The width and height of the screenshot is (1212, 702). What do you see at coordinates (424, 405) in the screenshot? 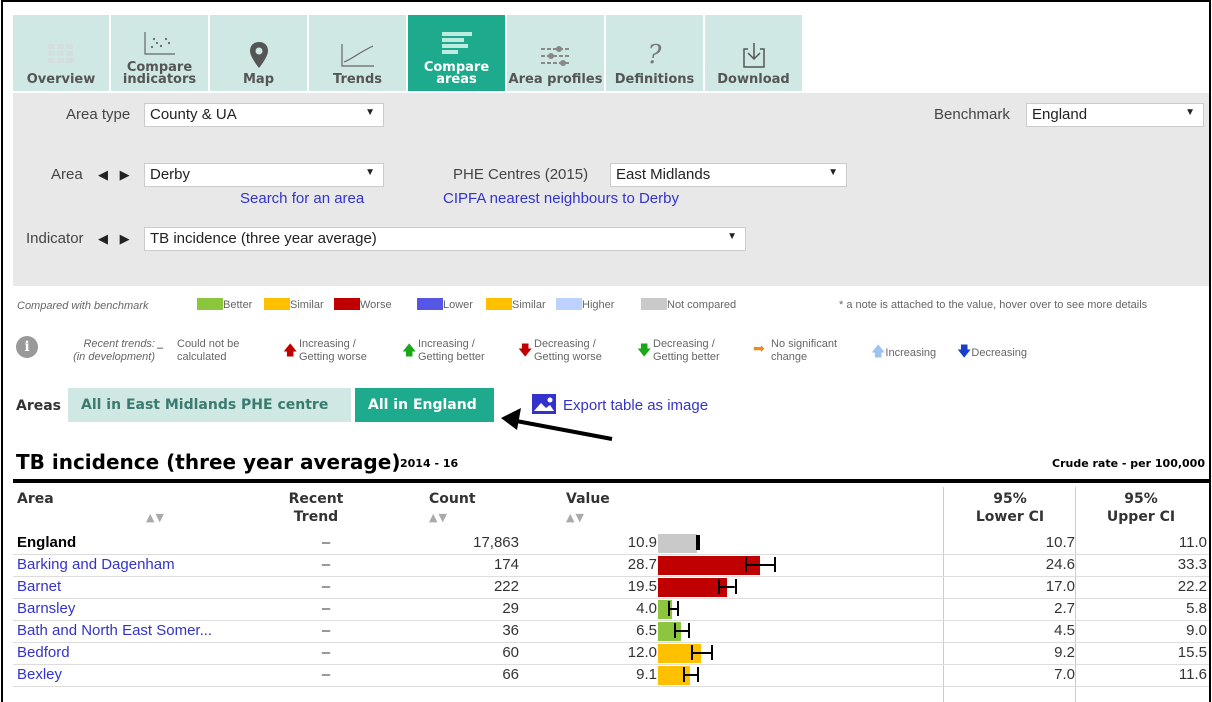
I see `tab-all-in-england: All in England` at bounding box center [424, 405].